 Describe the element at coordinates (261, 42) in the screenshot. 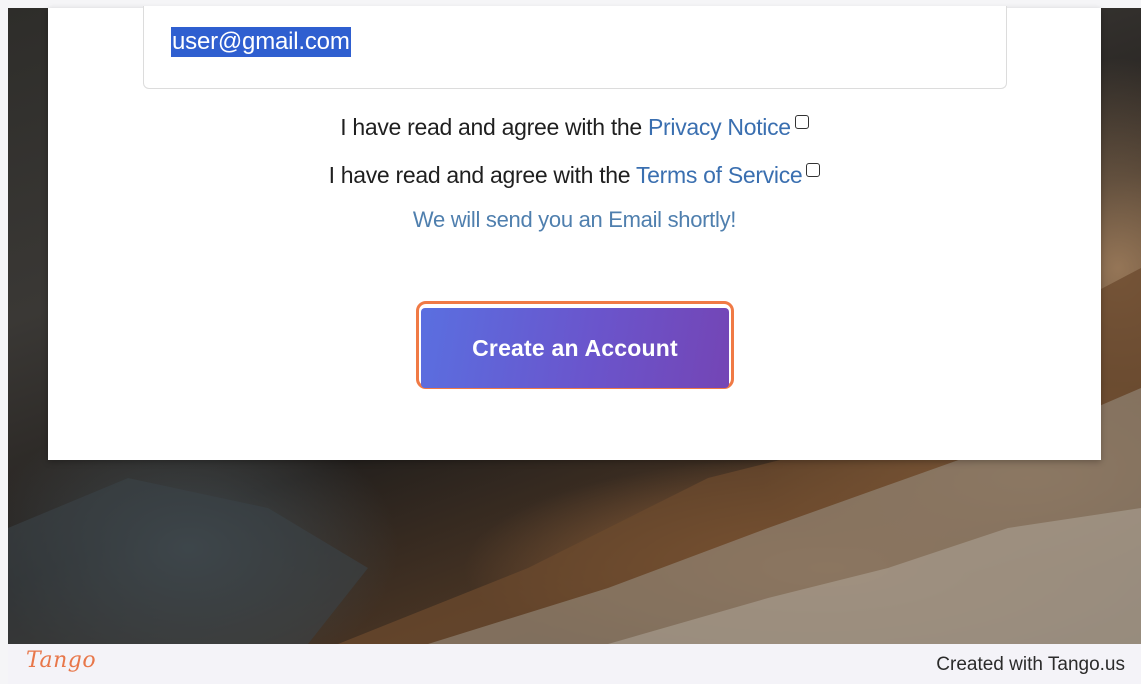

I see `email-value-selected: user@gmail.com` at that location.